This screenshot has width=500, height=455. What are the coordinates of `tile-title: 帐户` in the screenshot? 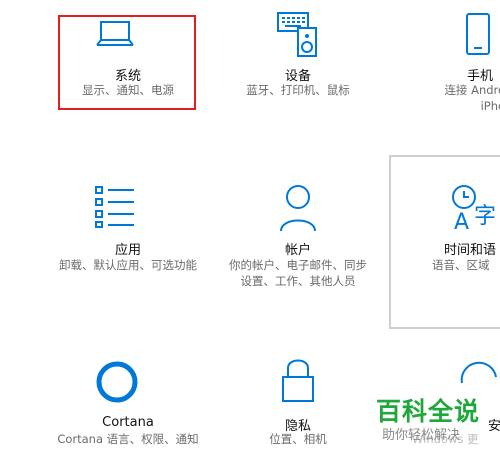 It's located at (297, 250).